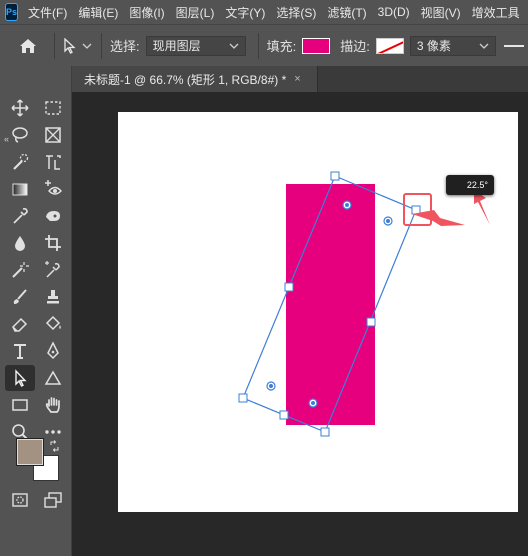 This screenshot has height=556, width=528. I want to click on select-value: 现用图层, so click(176, 46).